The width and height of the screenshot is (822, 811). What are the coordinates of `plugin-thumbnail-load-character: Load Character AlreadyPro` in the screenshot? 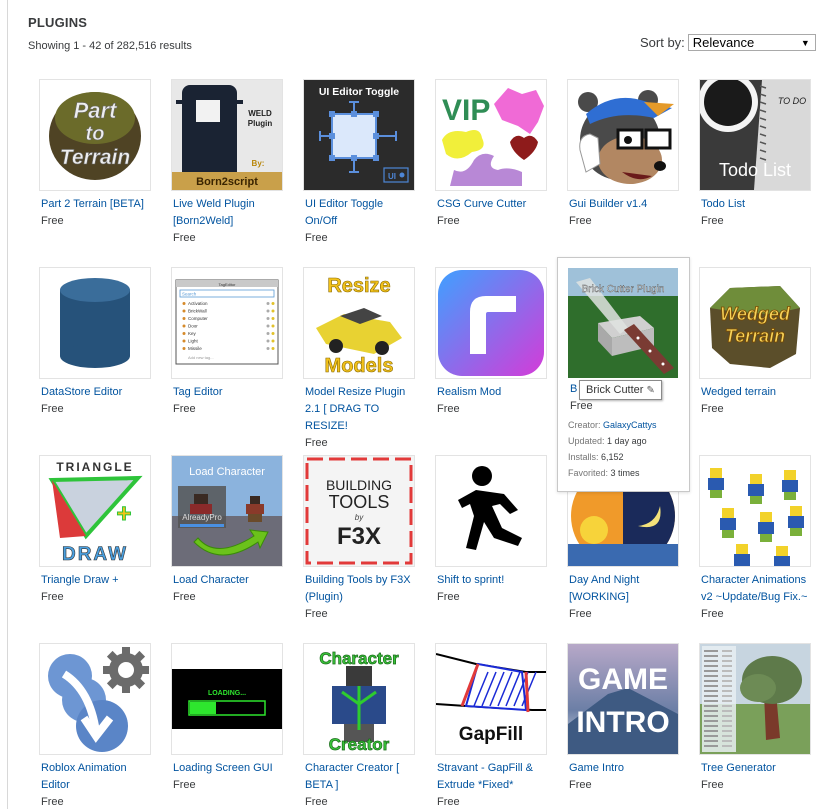 It's located at (227, 511).